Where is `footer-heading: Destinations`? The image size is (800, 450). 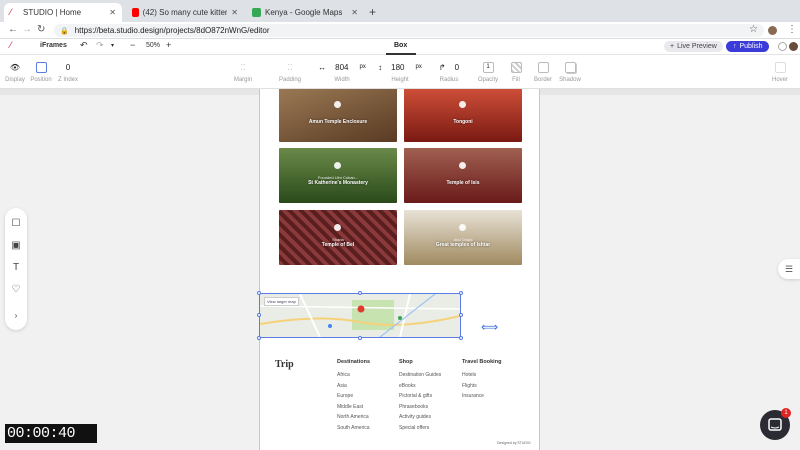 footer-heading: Destinations is located at coordinates (354, 362).